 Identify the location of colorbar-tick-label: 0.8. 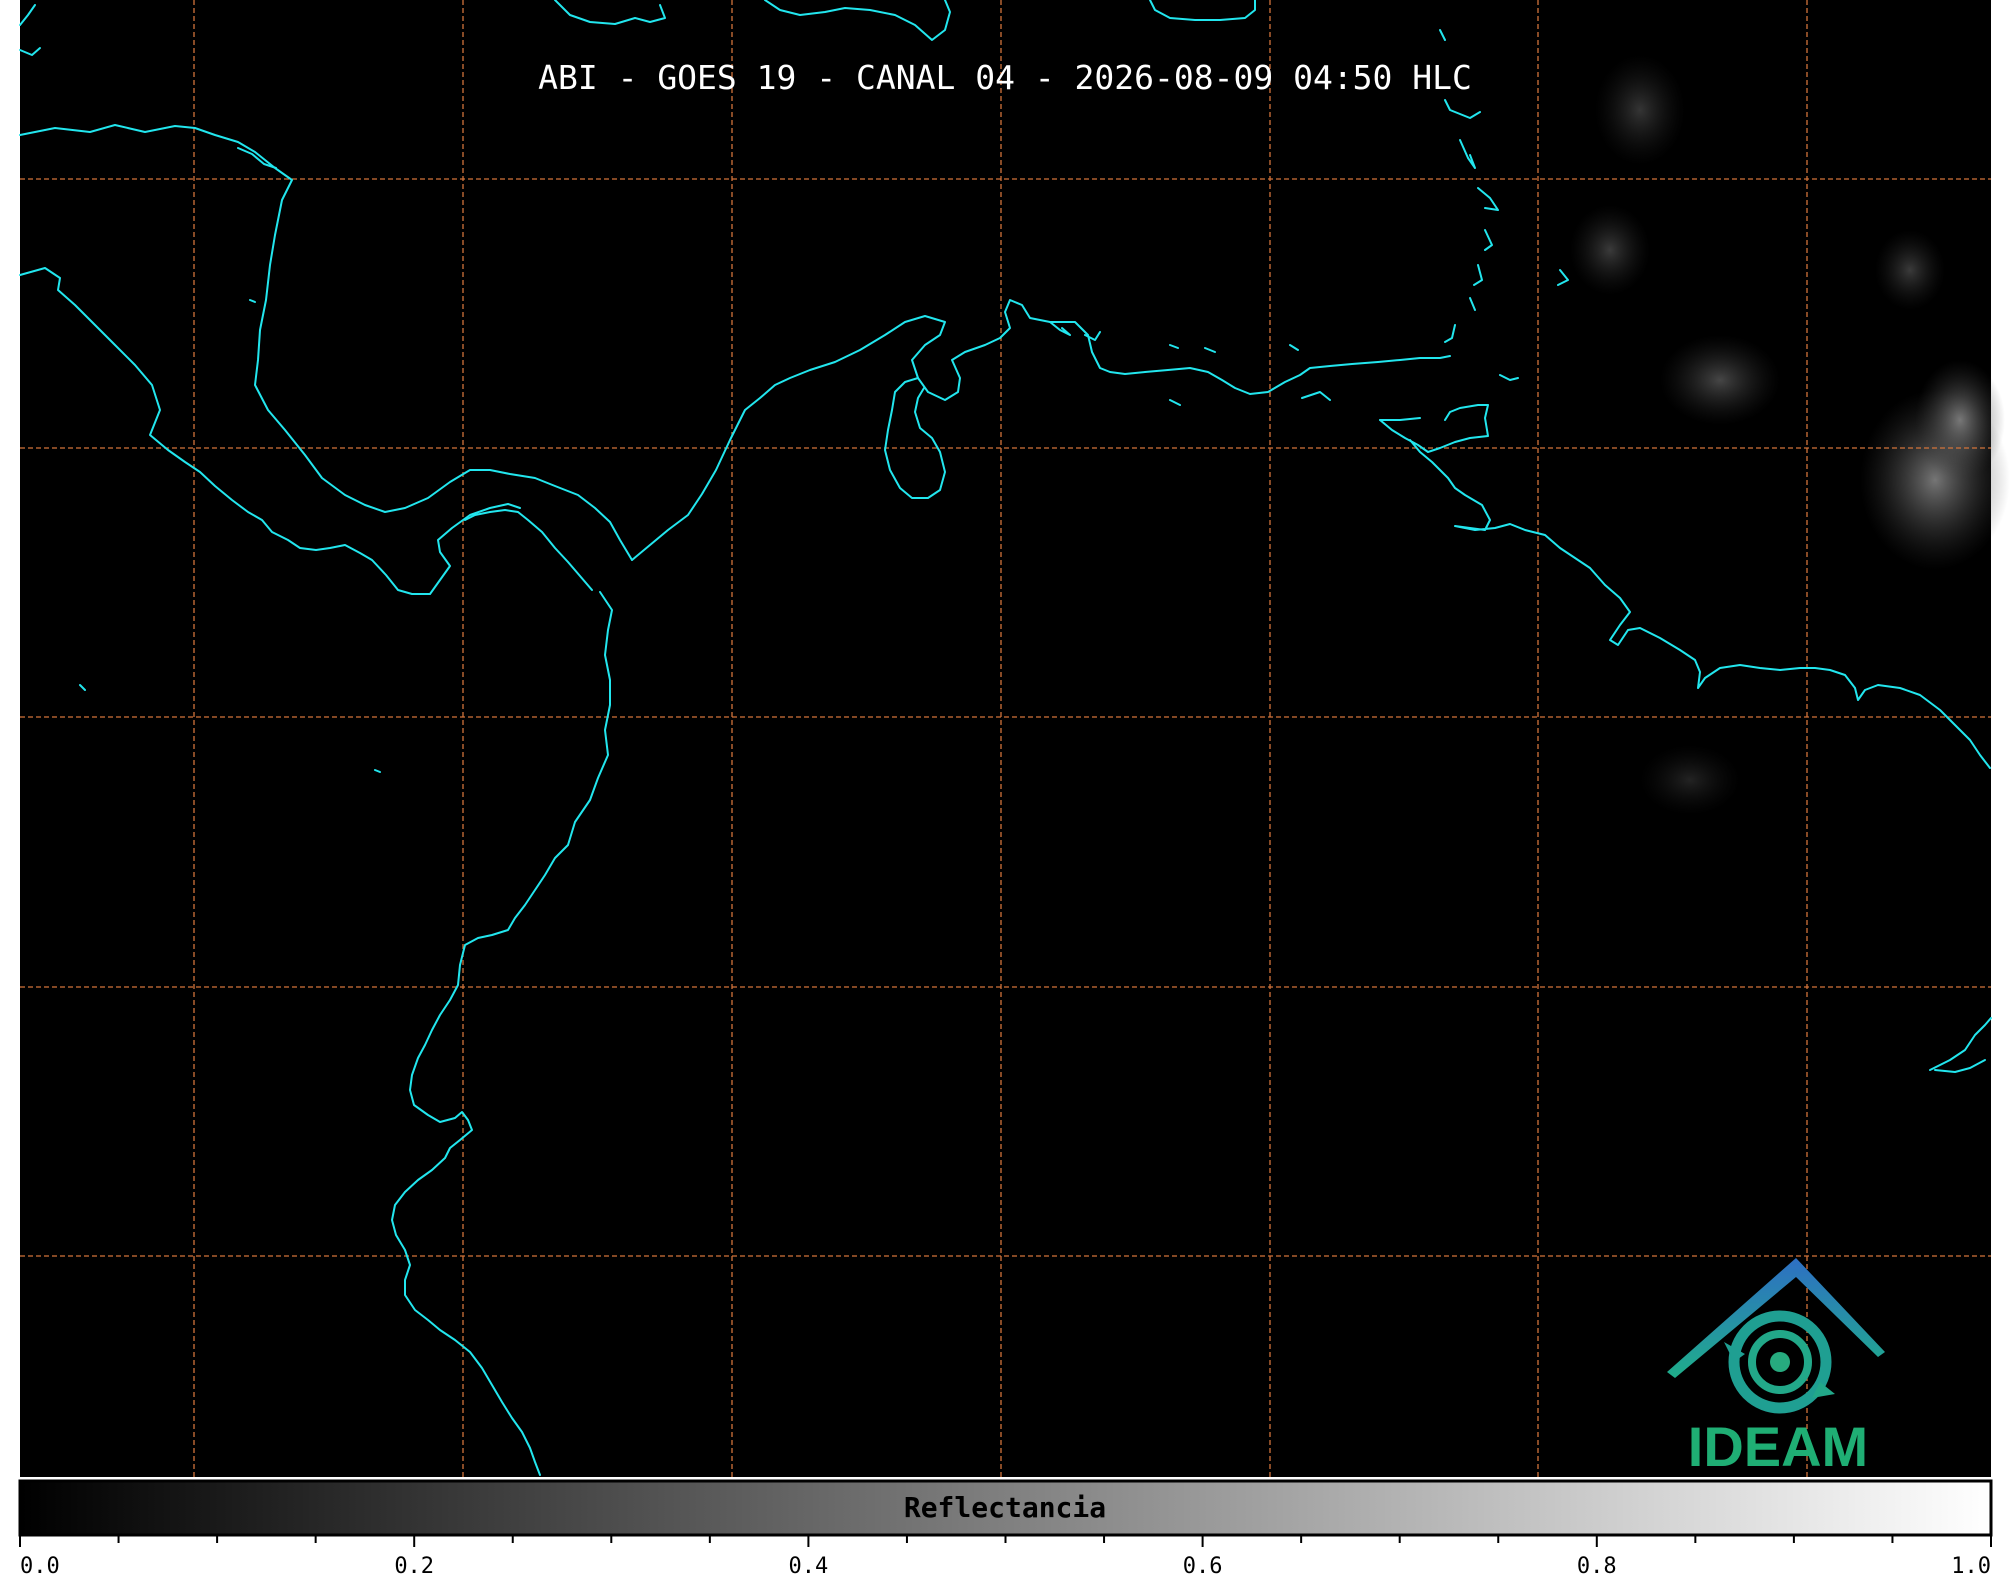
(1597, 1565).